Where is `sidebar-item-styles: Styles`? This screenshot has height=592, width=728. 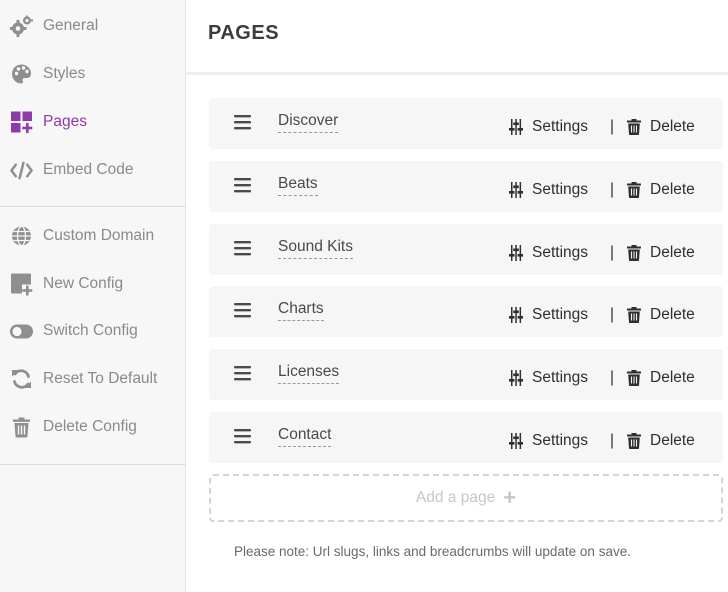
sidebar-item-styles: Styles is located at coordinates (92, 74).